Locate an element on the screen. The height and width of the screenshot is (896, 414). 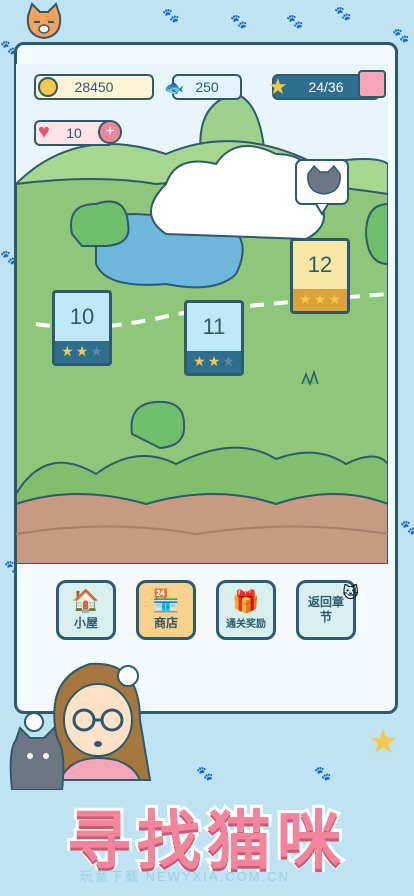
coin-icon is located at coordinates (48, 87).